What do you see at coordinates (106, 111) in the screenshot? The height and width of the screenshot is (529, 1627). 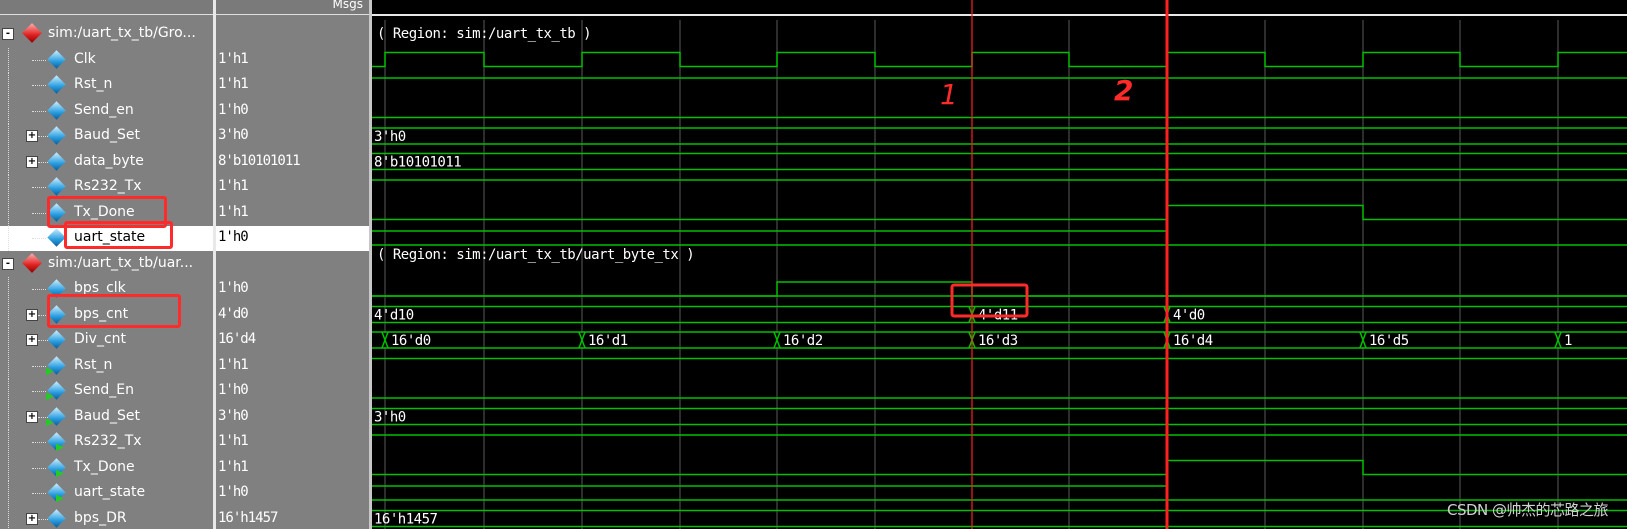 I see `signal-row-send-en: Send_en` at bounding box center [106, 111].